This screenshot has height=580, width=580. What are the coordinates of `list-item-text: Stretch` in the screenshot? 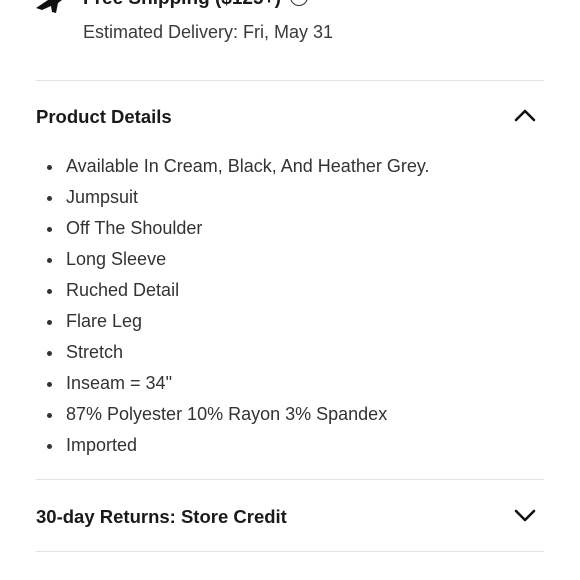 It's located at (95, 352).